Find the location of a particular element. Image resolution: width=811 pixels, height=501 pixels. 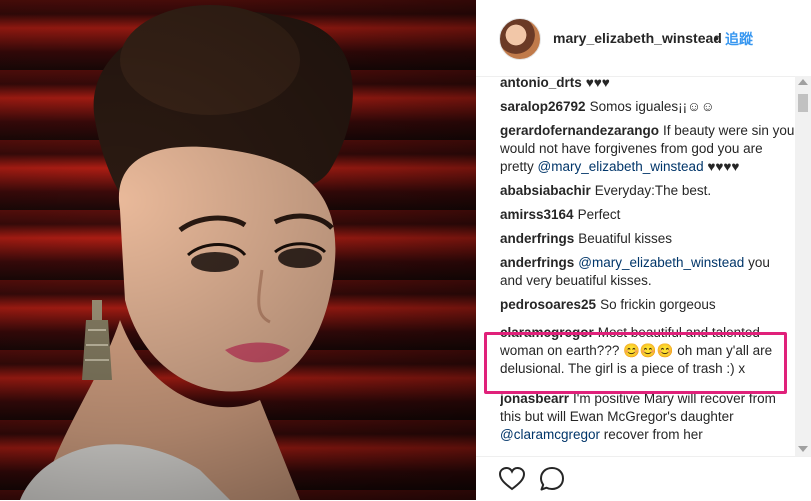

heart-icon is located at coordinates (512, 479).